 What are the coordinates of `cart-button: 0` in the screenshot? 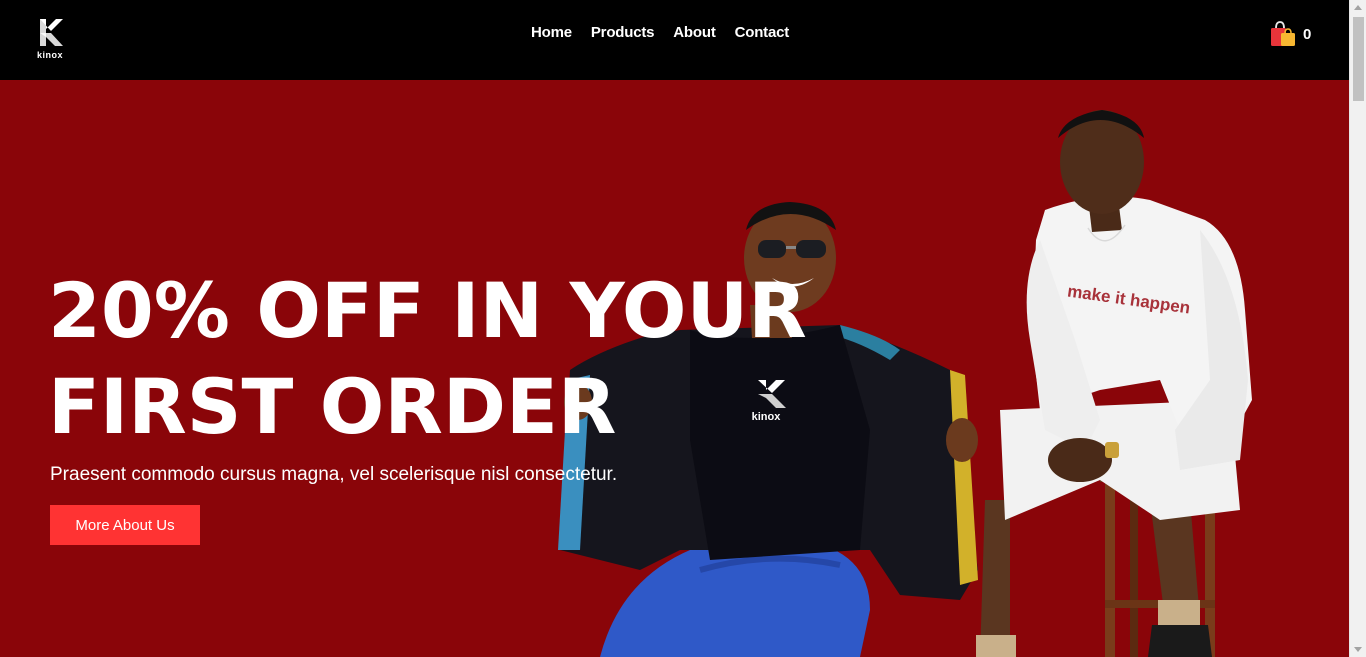 It's located at (1290, 34).